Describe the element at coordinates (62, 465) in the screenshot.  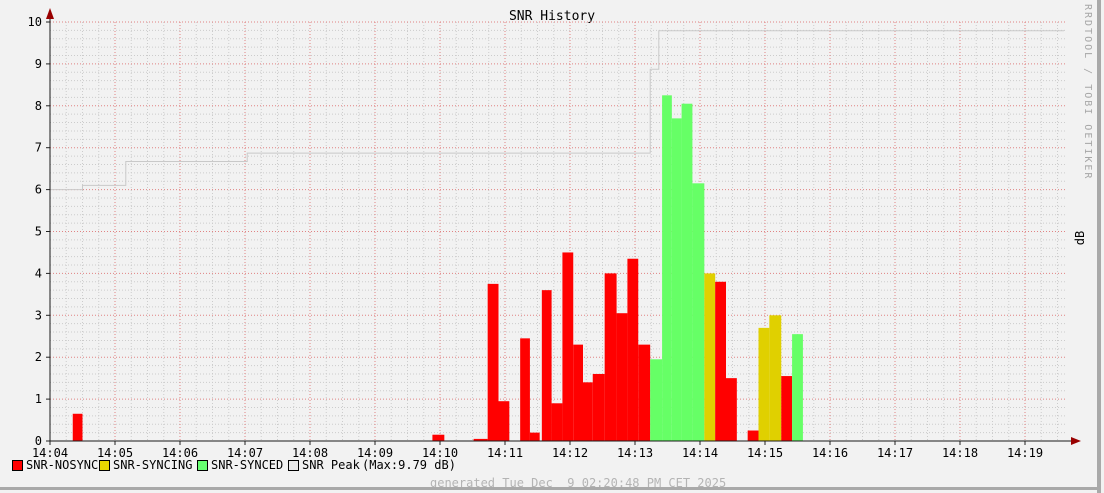
I see `legend-label: SNR-NOSYNC` at that location.